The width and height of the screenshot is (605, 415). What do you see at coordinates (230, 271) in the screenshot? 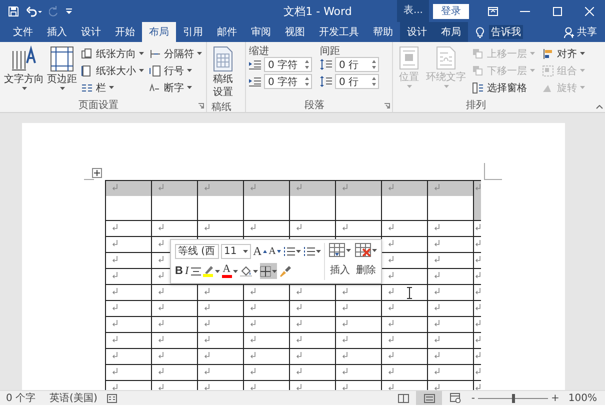
I see `font-color-button: A` at bounding box center [230, 271].